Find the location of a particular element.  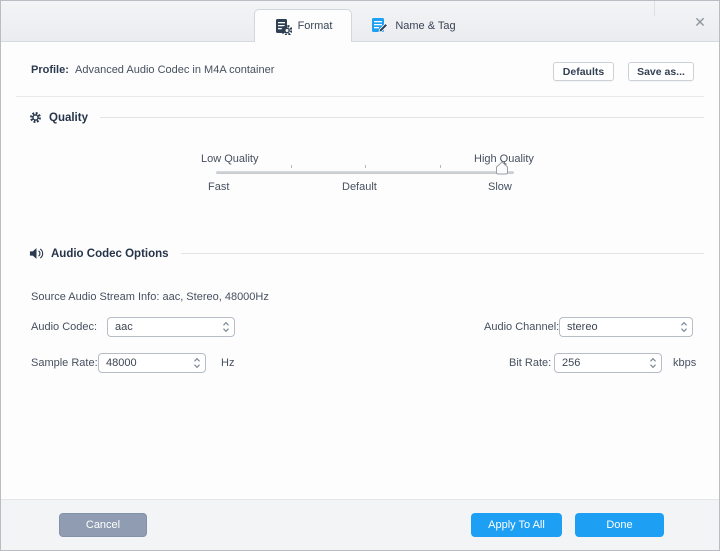

quality-slider-track is located at coordinates (365, 168).